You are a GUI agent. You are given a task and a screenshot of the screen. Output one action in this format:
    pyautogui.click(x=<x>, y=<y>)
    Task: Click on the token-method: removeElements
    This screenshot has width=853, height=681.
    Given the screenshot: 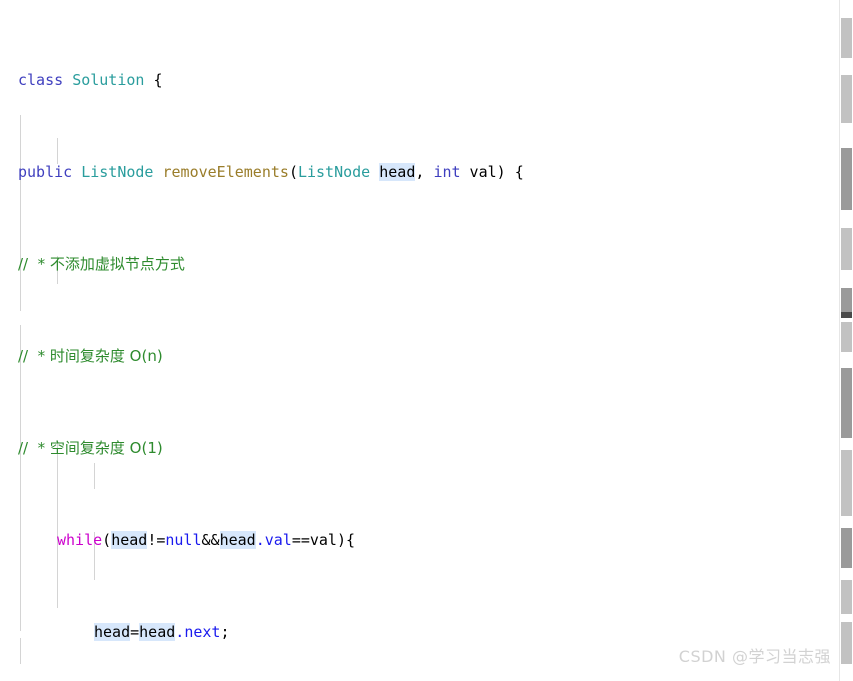 What is the action you would take?
    pyautogui.click(x=225, y=172)
    